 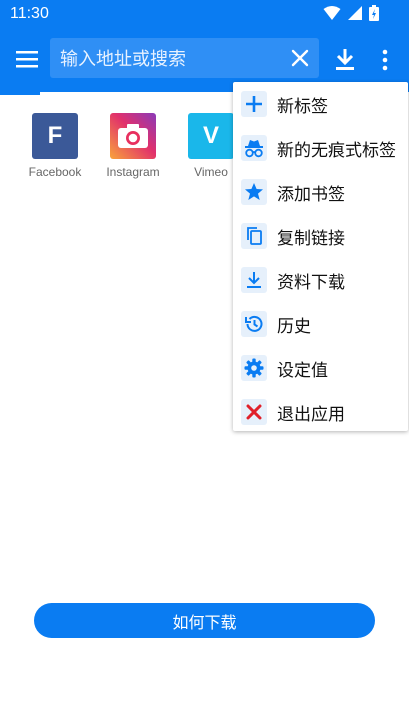 I want to click on camera-icon, so click(x=133, y=136).